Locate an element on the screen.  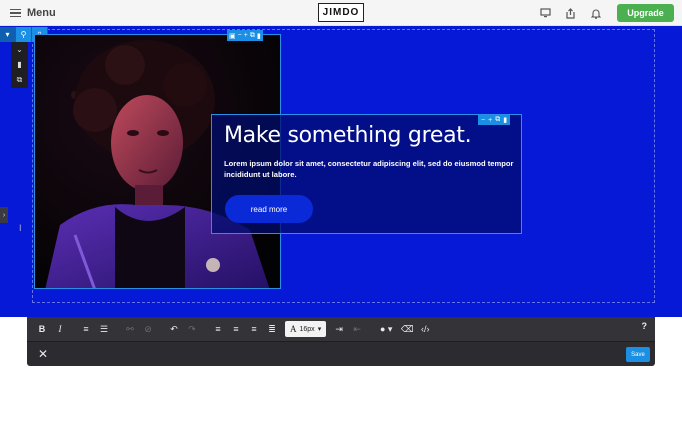
image-toolbar: ▣ − + ⧉ ▮ is located at coordinates (245, 35).